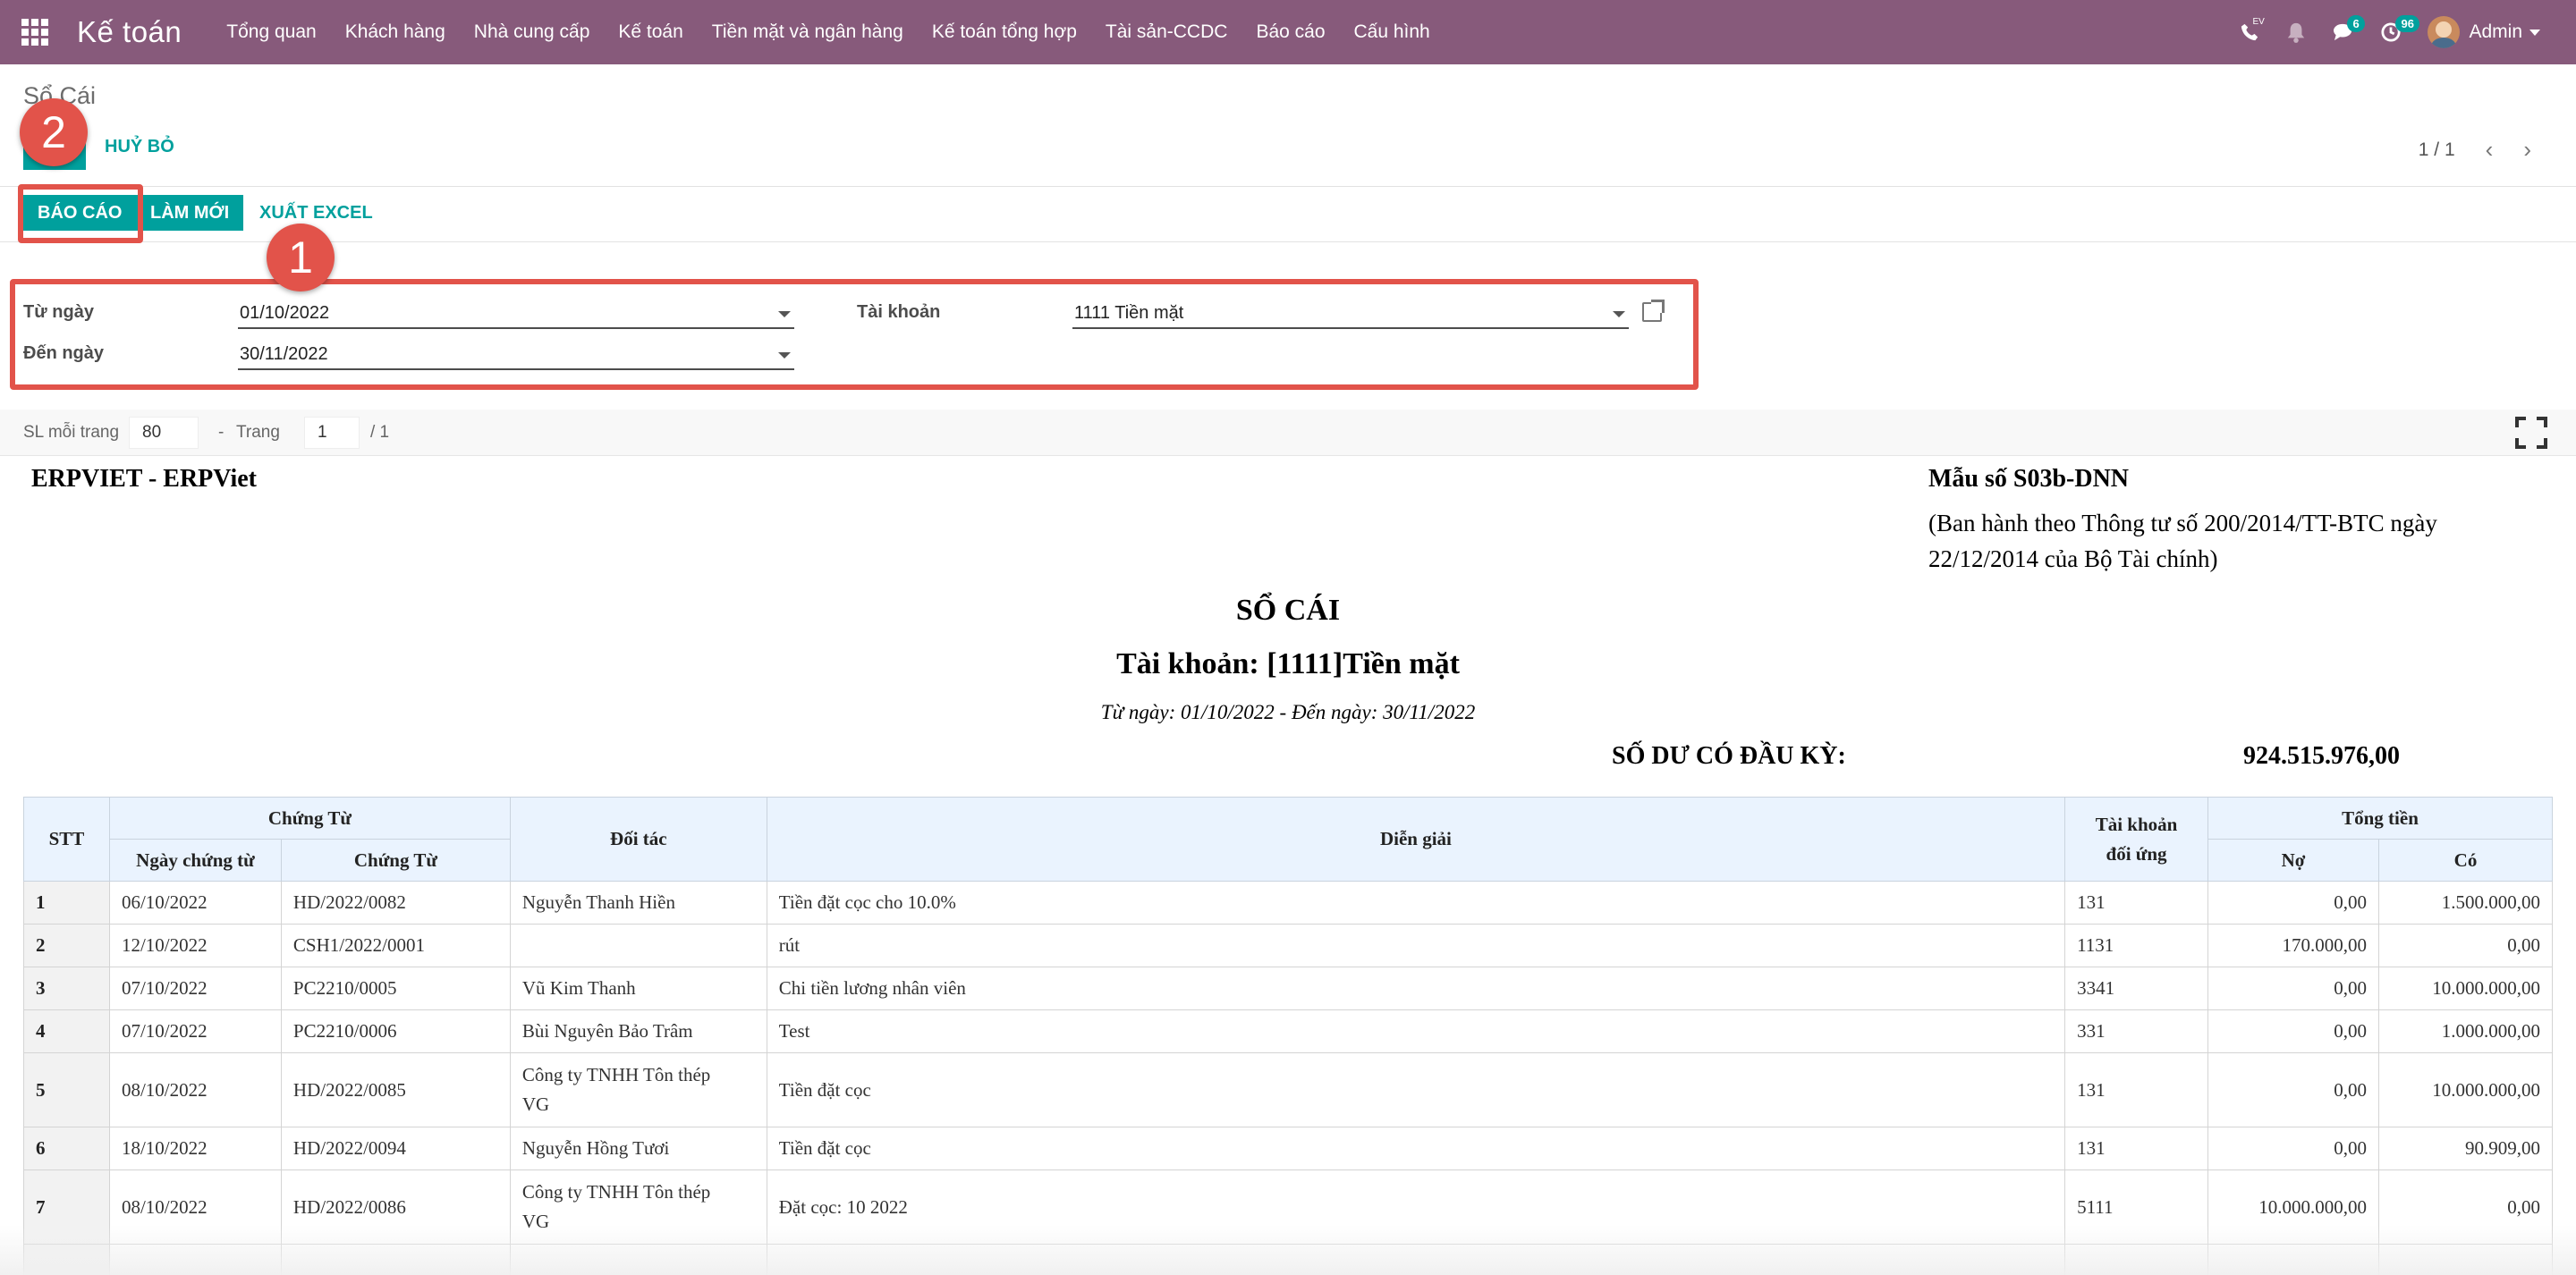 This screenshot has height=1275, width=2576. I want to click on cell-voucher: HD/2022/0085, so click(395, 1089).